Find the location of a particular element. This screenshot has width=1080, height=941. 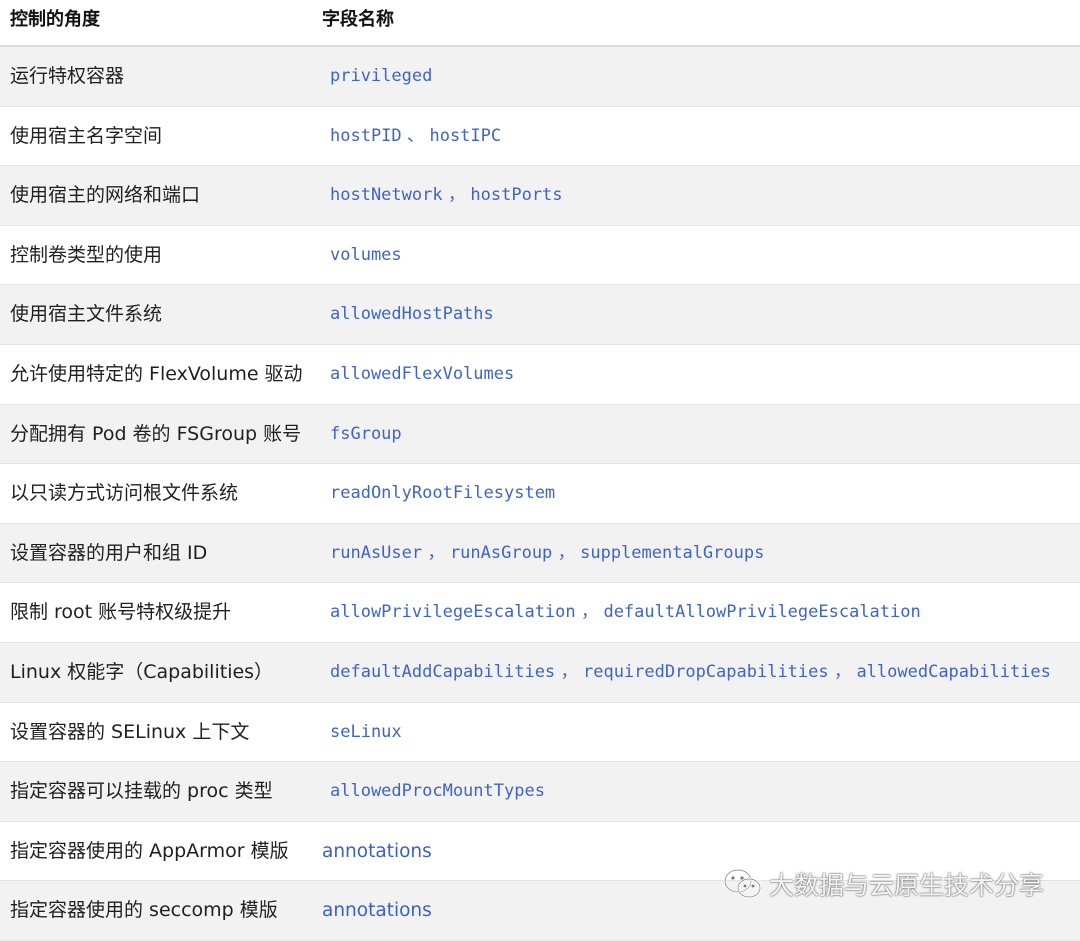

field-name: runAsUser is located at coordinates (376, 552).